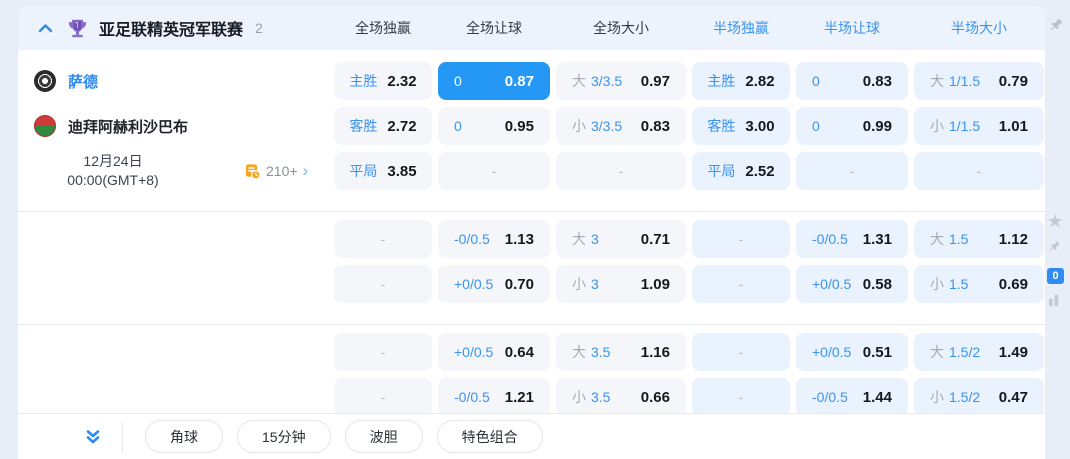  Describe the element at coordinates (305, 170) in the screenshot. I see `chevron-right-icon: ›` at that location.